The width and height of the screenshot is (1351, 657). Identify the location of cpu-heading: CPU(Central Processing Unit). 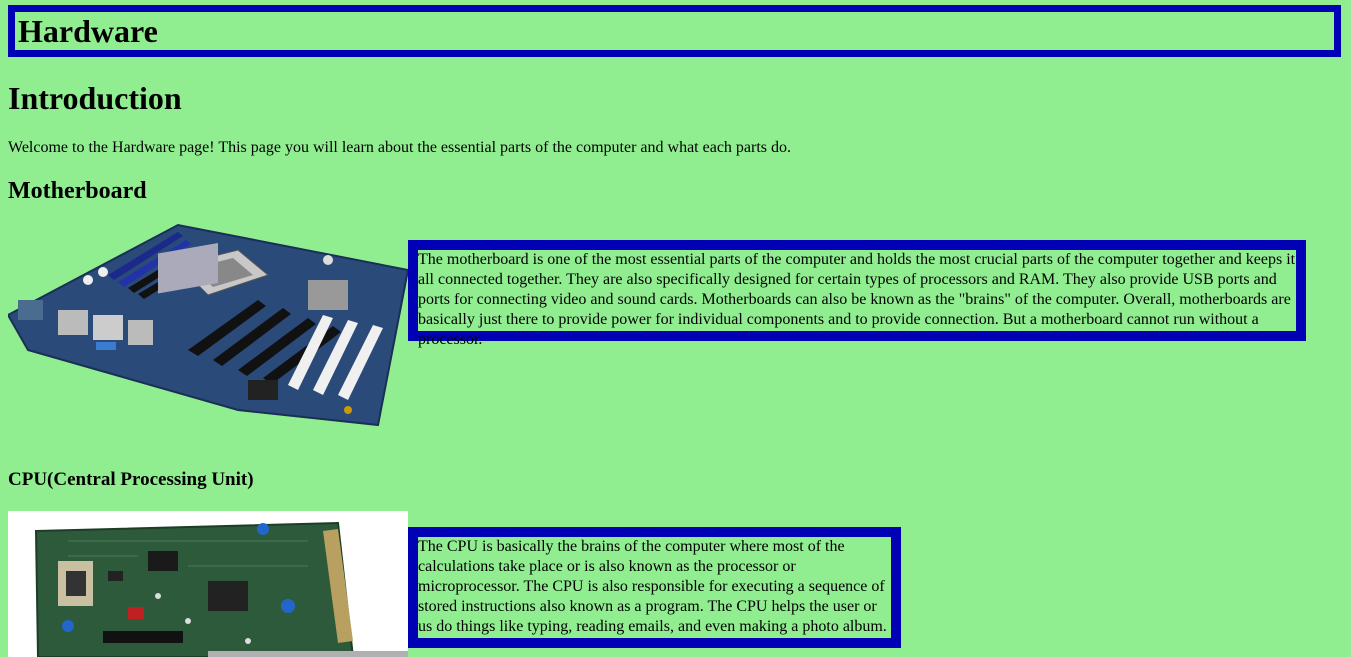
(131, 479).